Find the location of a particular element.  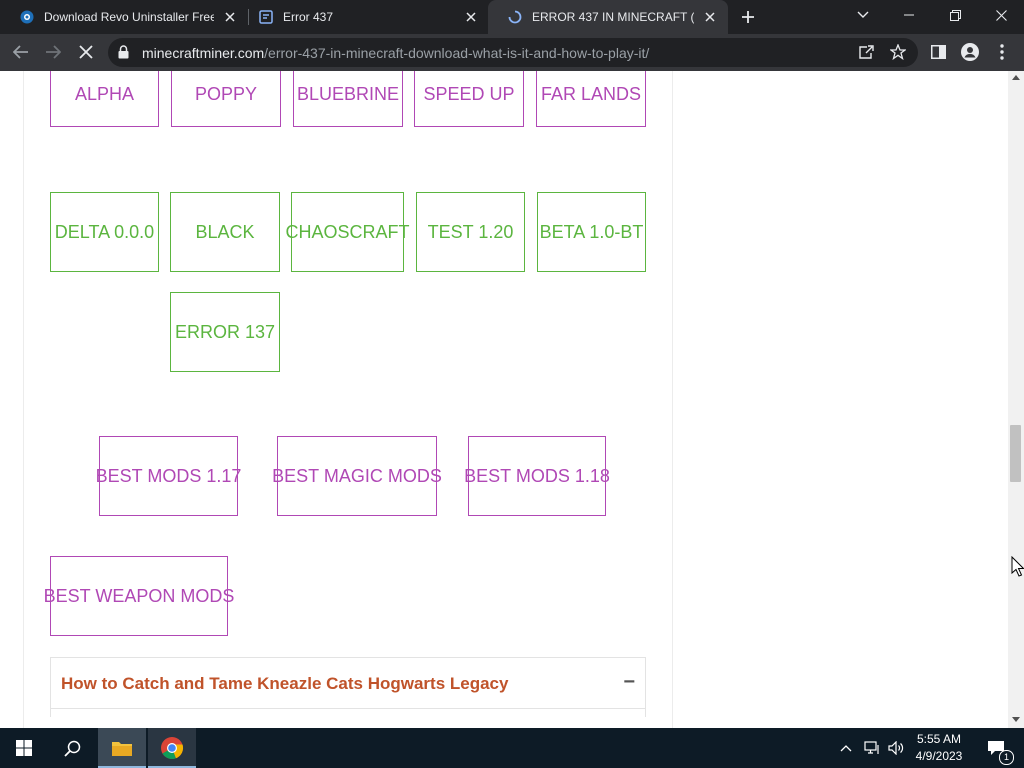

document-icon is located at coordinates (266, 17).